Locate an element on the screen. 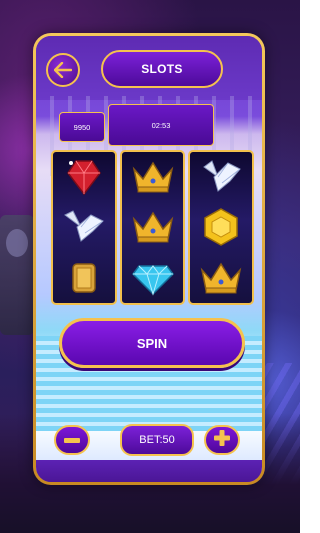 This screenshot has width=320, height=533. increase-bet-button is located at coordinates (222, 440).